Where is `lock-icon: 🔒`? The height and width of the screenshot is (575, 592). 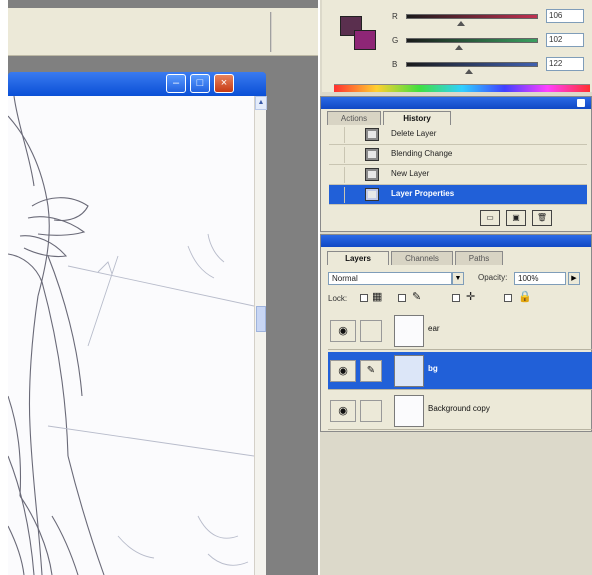 lock-icon: 🔒 is located at coordinates (525, 297).